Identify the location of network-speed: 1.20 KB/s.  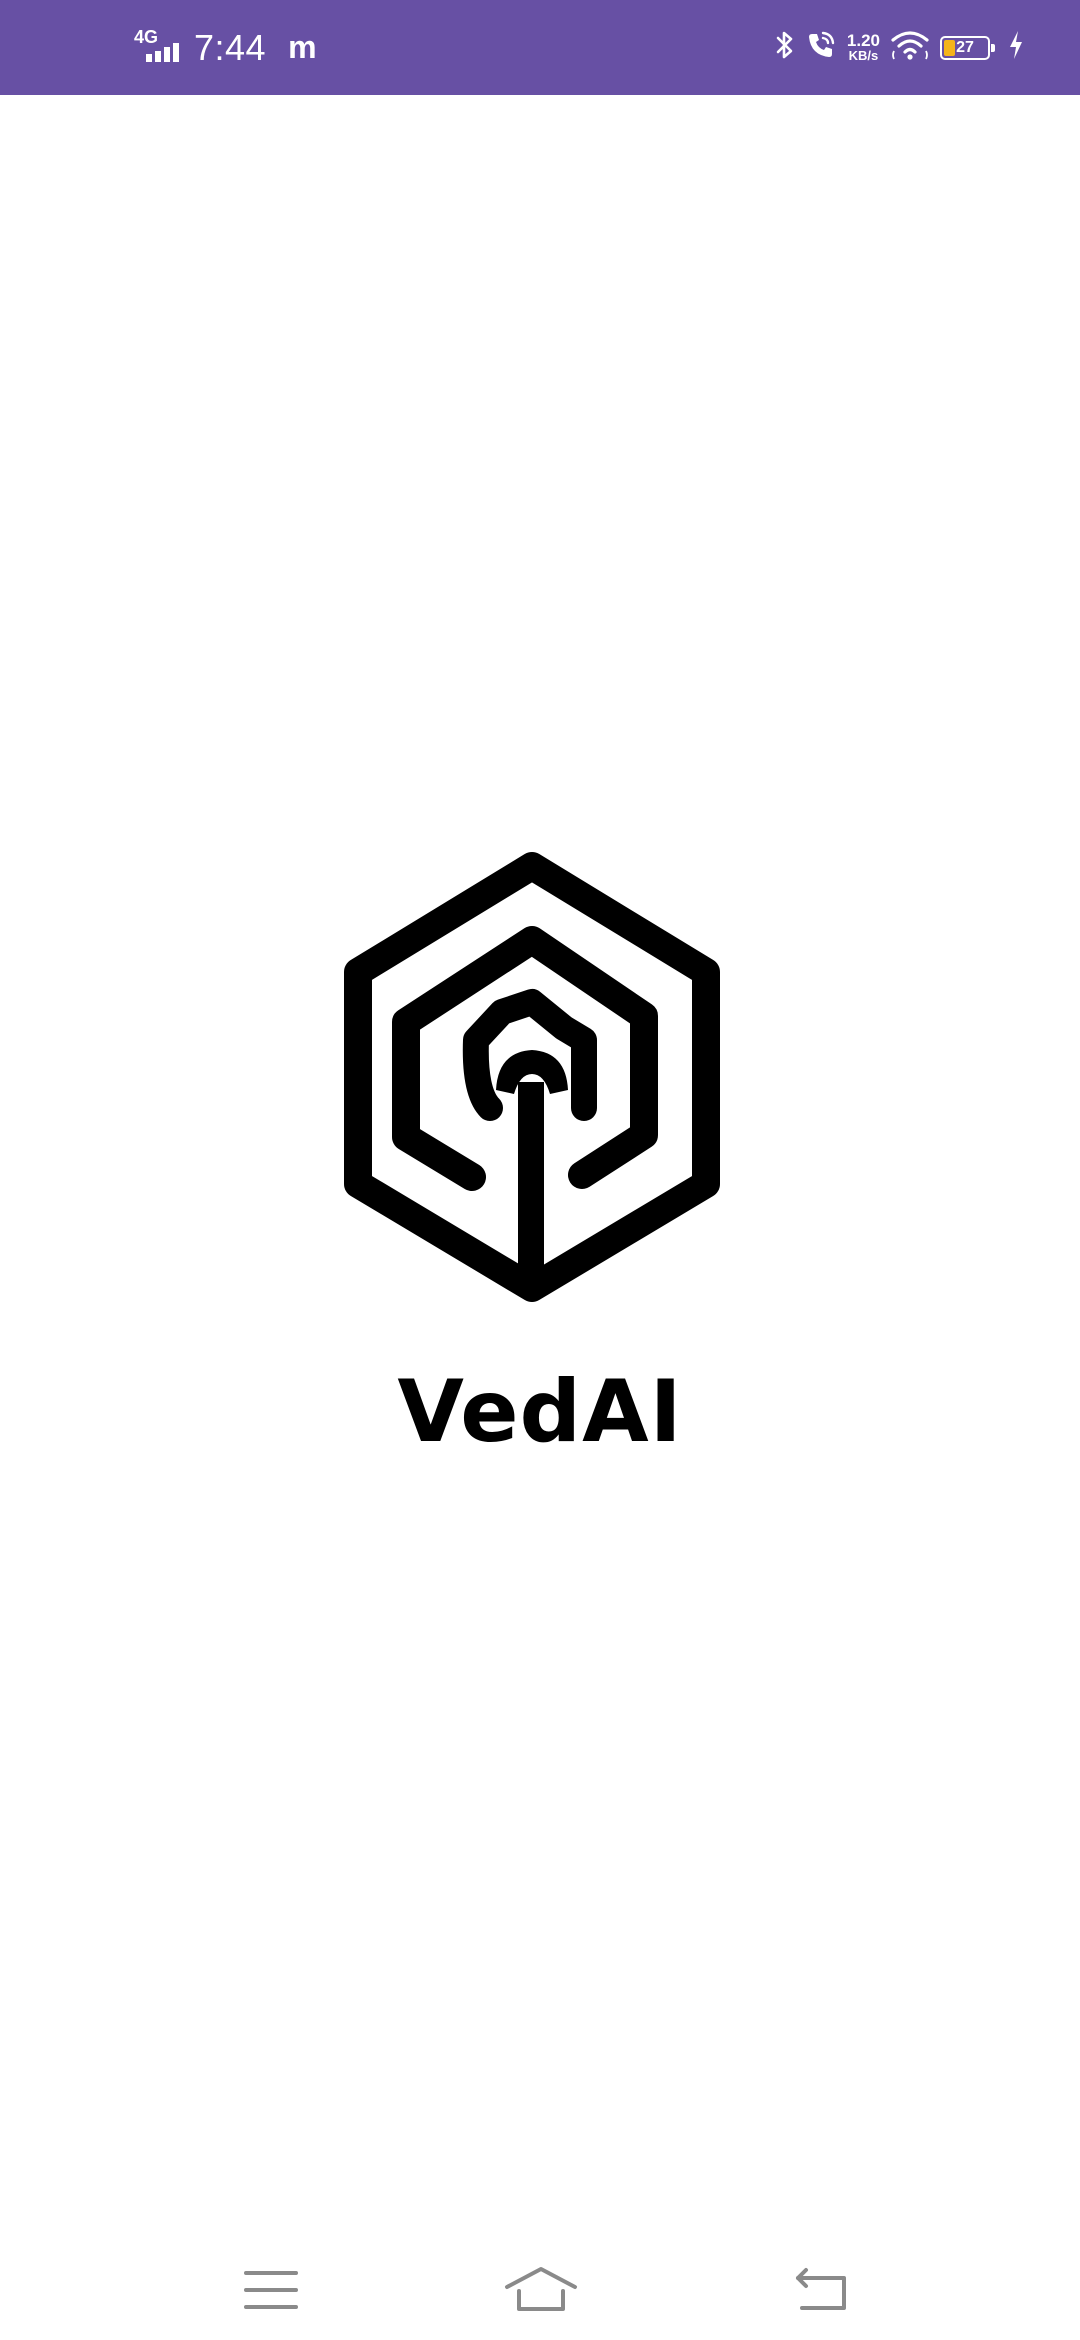
(863, 46).